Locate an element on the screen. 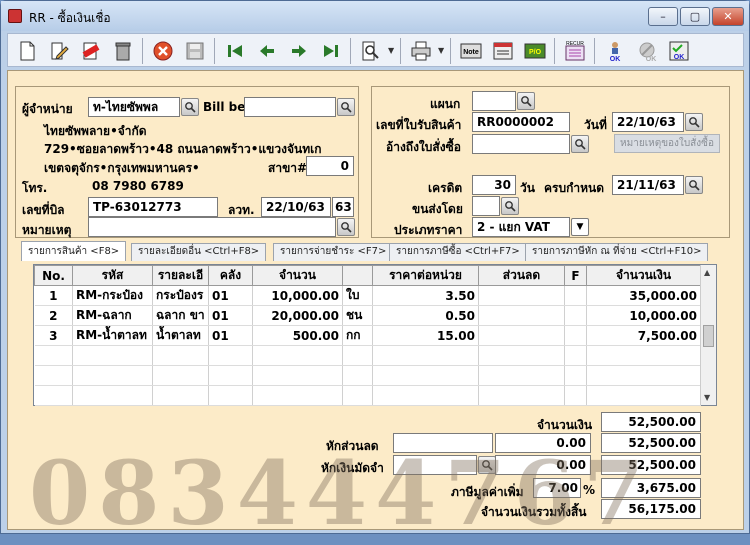 The image size is (750, 545). supplier-search-button is located at coordinates (190, 107).